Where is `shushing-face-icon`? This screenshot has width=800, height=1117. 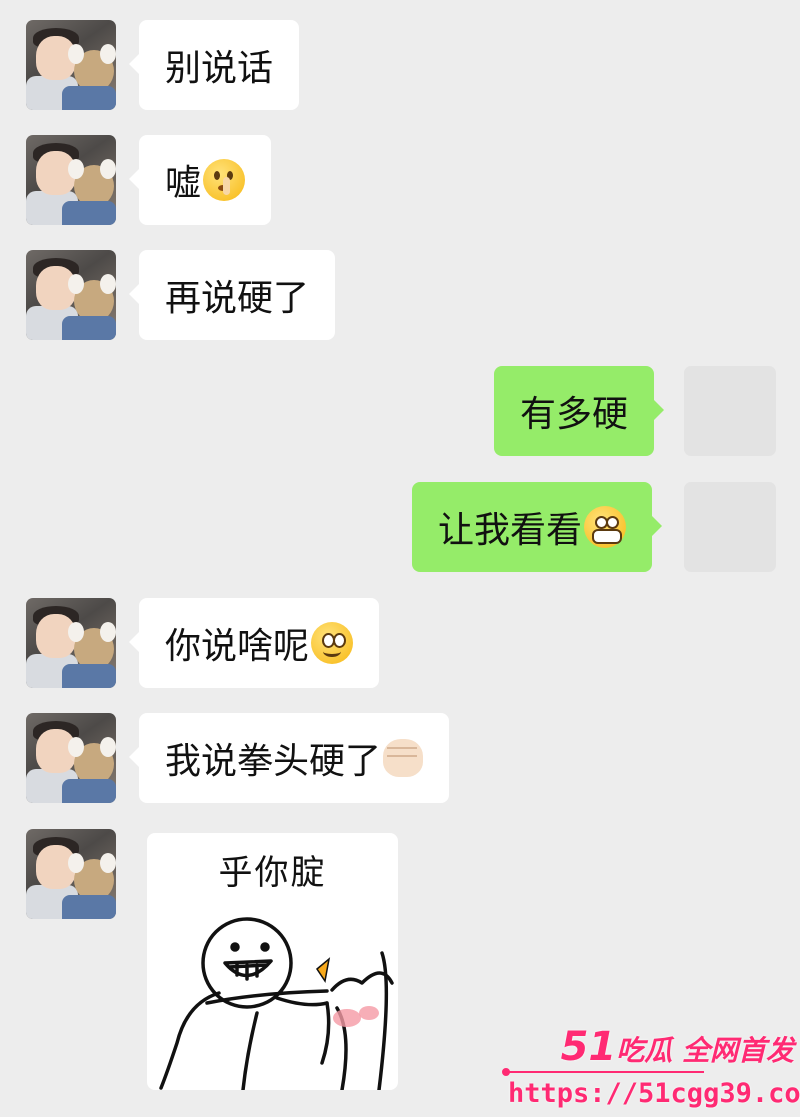
shushing-face-icon is located at coordinates (224, 180).